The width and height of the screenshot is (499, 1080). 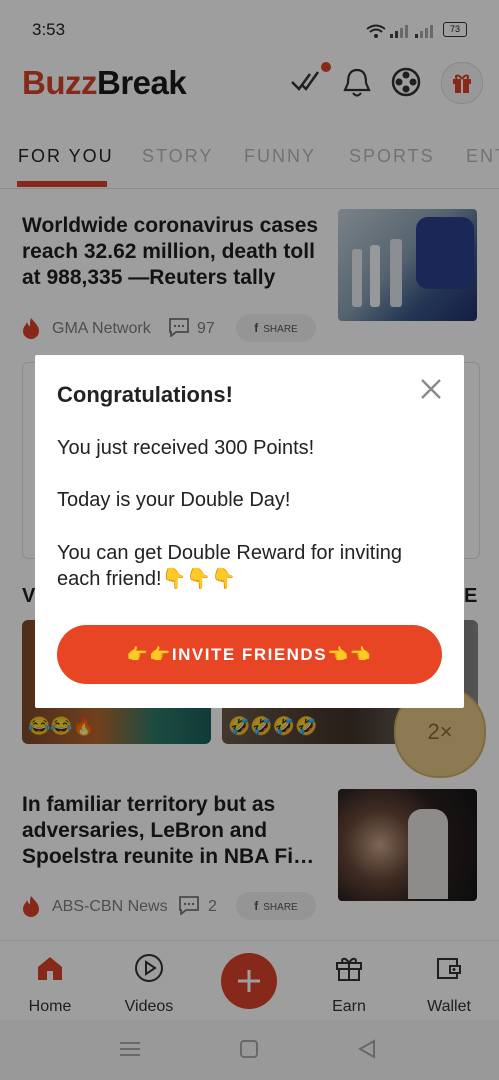 I want to click on dialog-points-text: You just received 300 Points!, so click(x=186, y=448).